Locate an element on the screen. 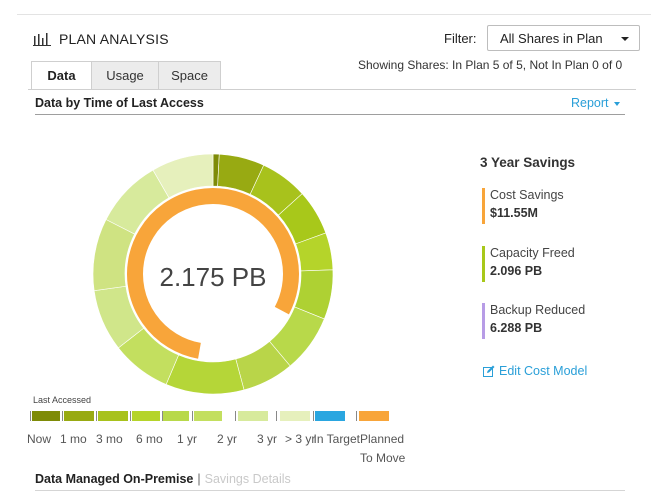  capacity-freed-color-bar is located at coordinates (483, 264).